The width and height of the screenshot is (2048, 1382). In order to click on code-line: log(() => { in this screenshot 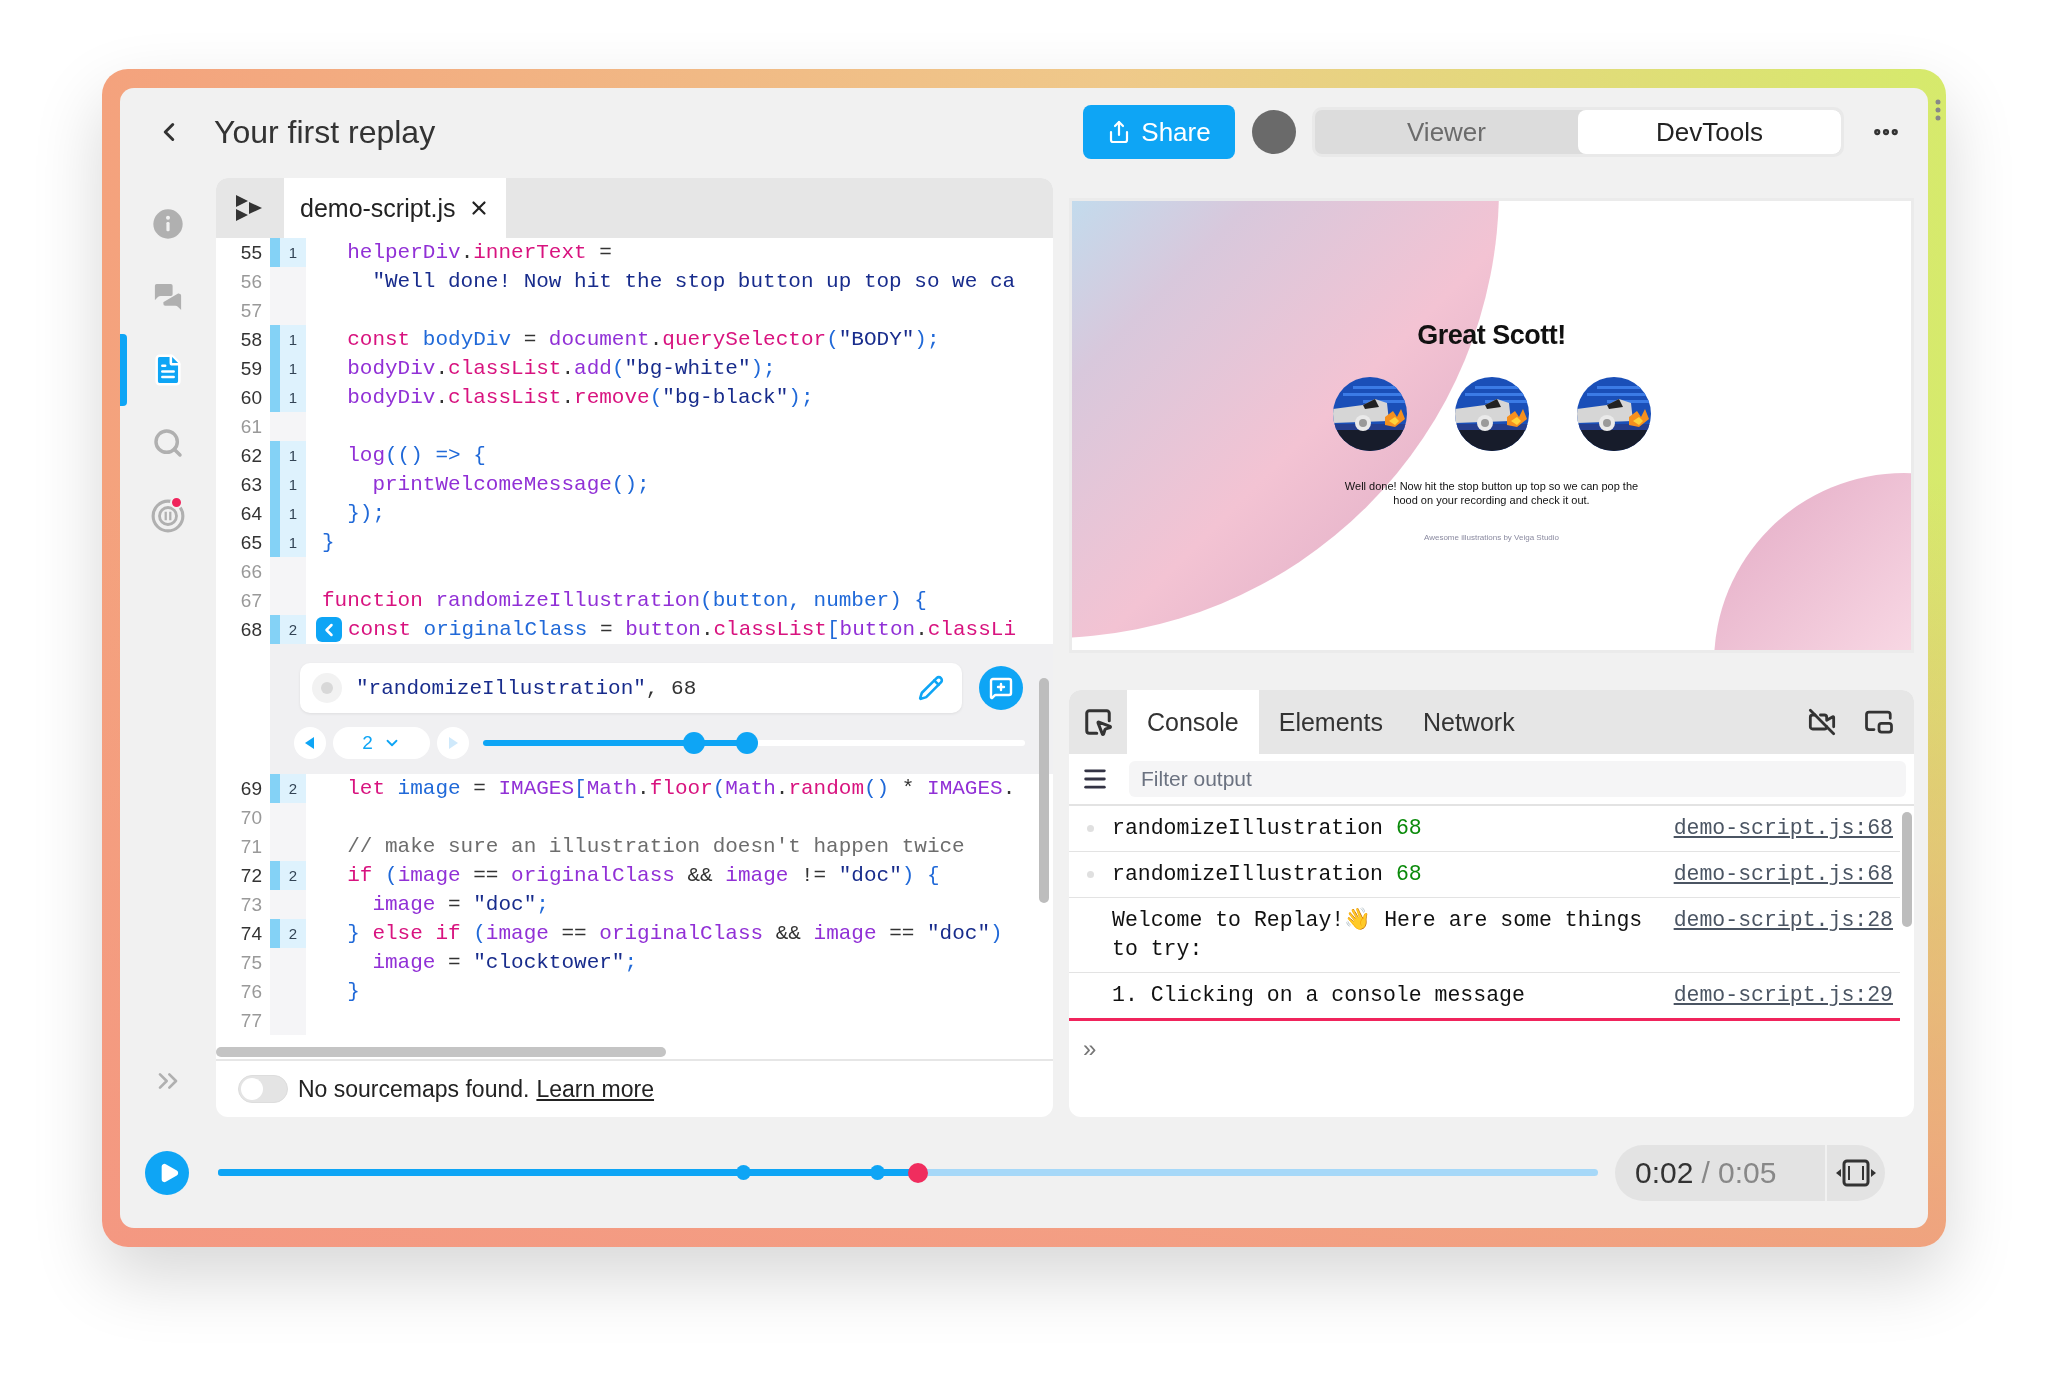, I will do `click(416, 456)`.